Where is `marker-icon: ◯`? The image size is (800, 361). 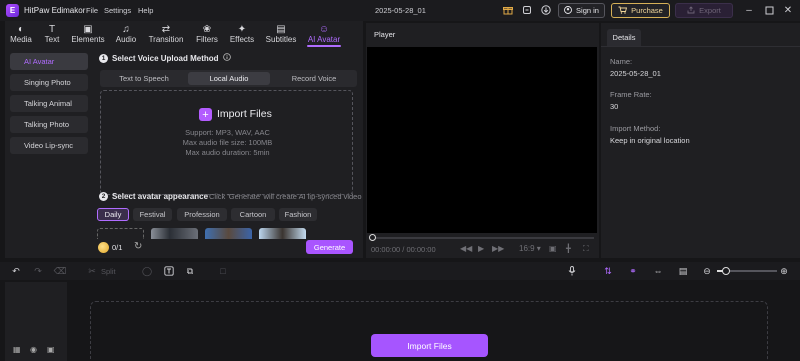 marker-icon: ◯ is located at coordinates (147, 271).